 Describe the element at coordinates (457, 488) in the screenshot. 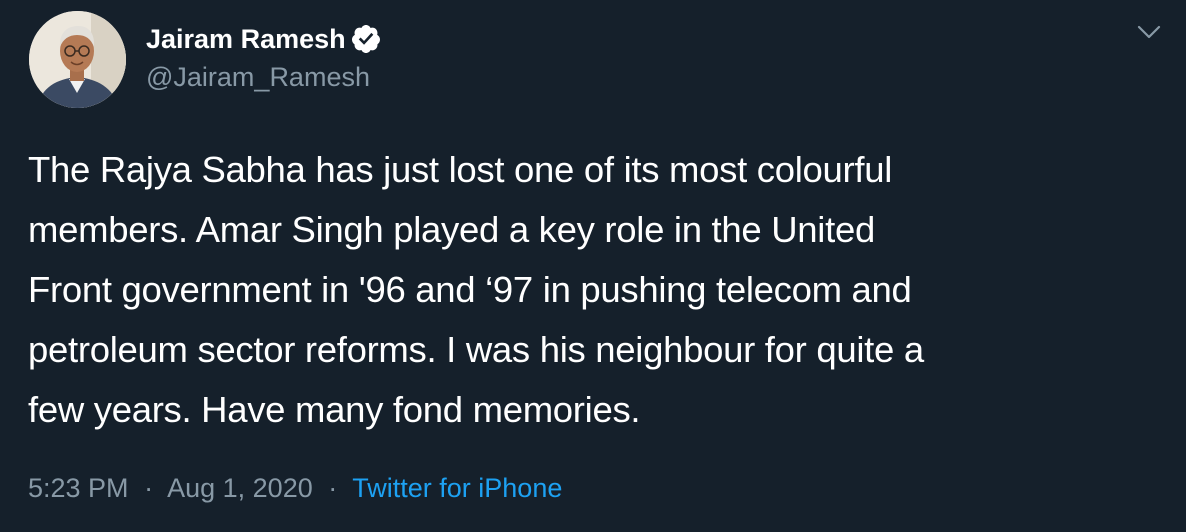

I see `tweet-source-link: Twitter for iPhone` at that location.